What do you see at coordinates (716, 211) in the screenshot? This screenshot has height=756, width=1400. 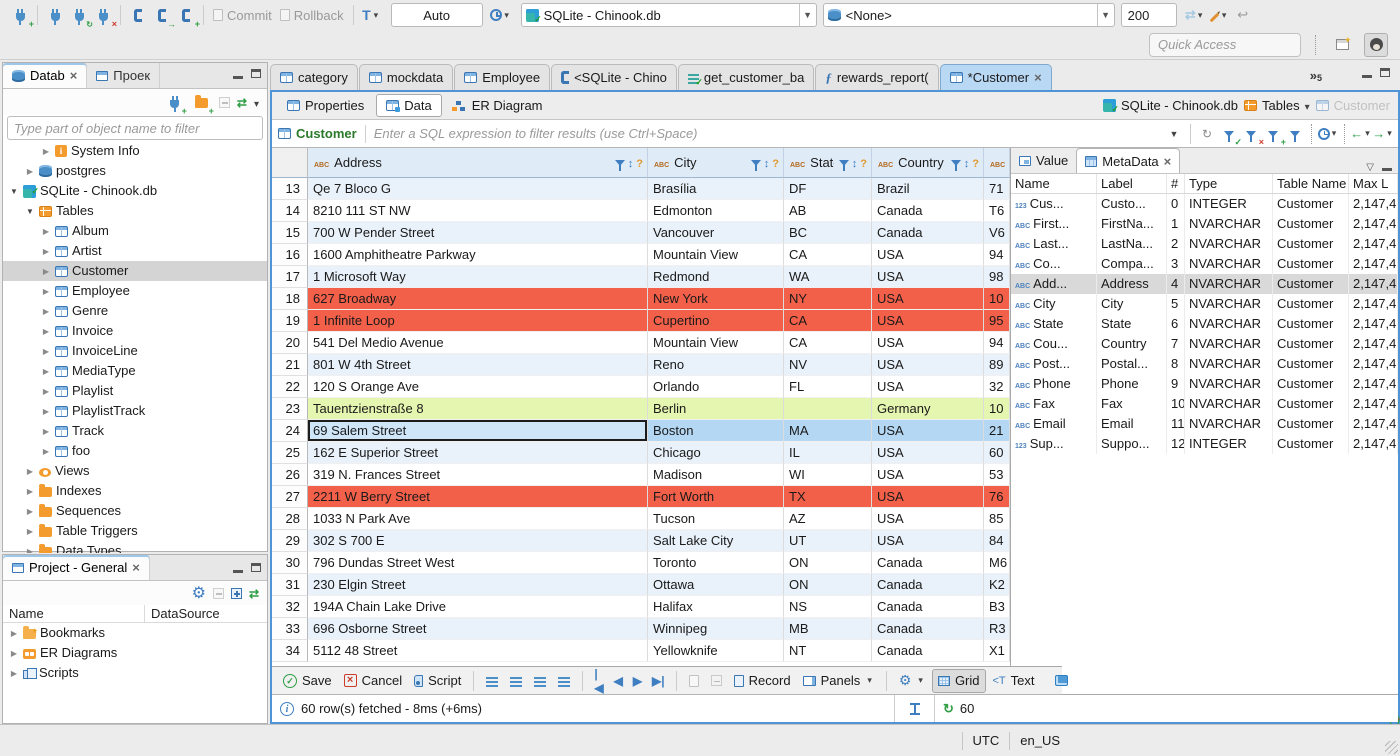 I see `cell-city: Edmonton` at bounding box center [716, 211].